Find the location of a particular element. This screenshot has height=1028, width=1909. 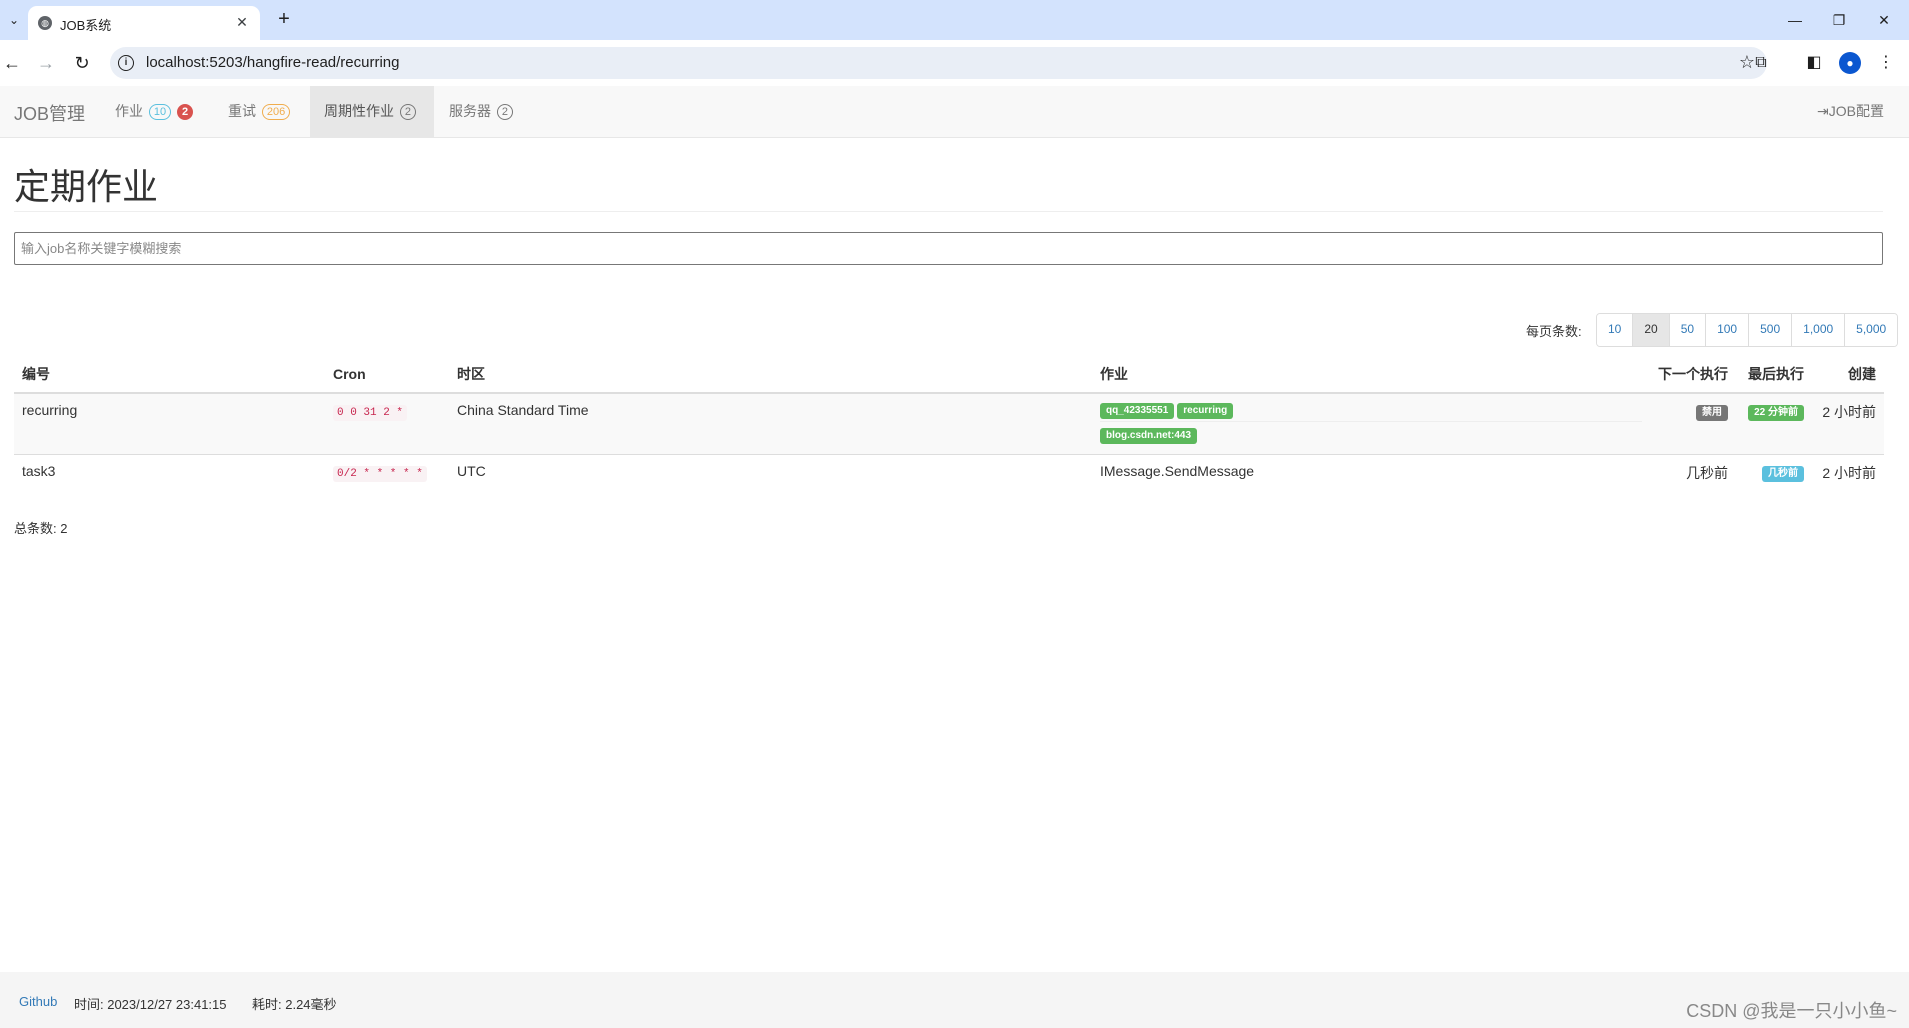

page-size-option: 5,000 is located at coordinates (1871, 330).